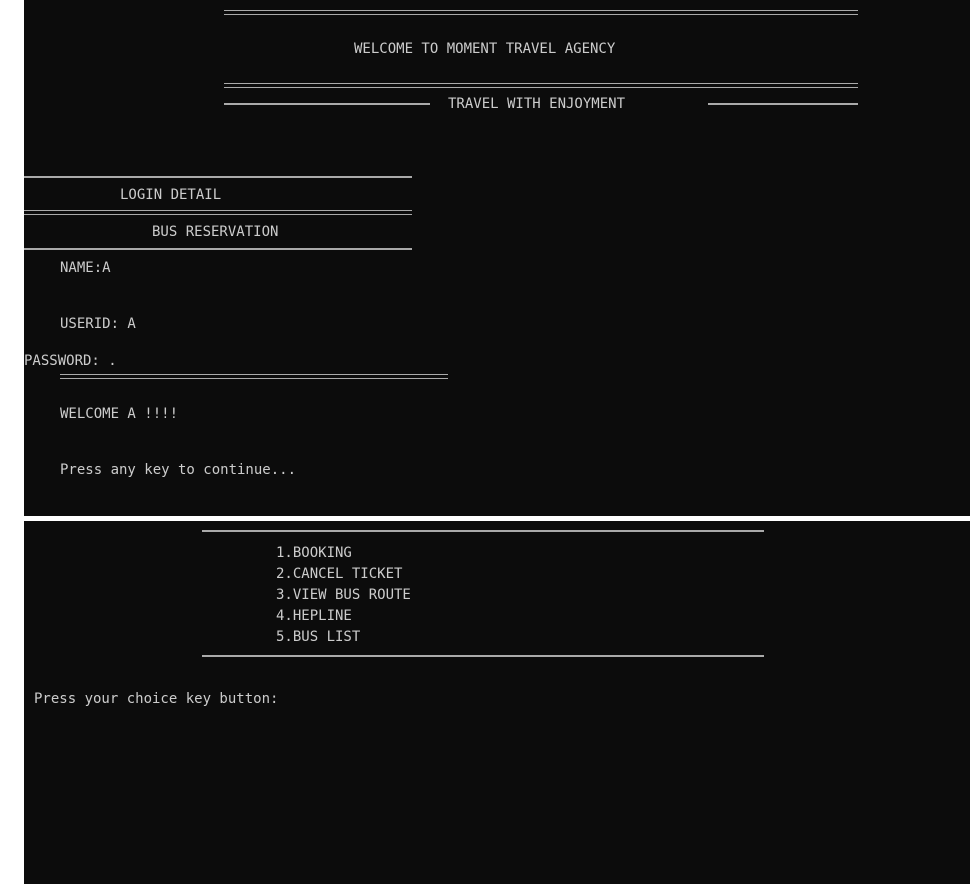 The width and height of the screenshot is (970, 884). What do you see at coordinates (541, 85) in the screenshot?
I see `title-rule-bottom` at bounding box center [541, 85].